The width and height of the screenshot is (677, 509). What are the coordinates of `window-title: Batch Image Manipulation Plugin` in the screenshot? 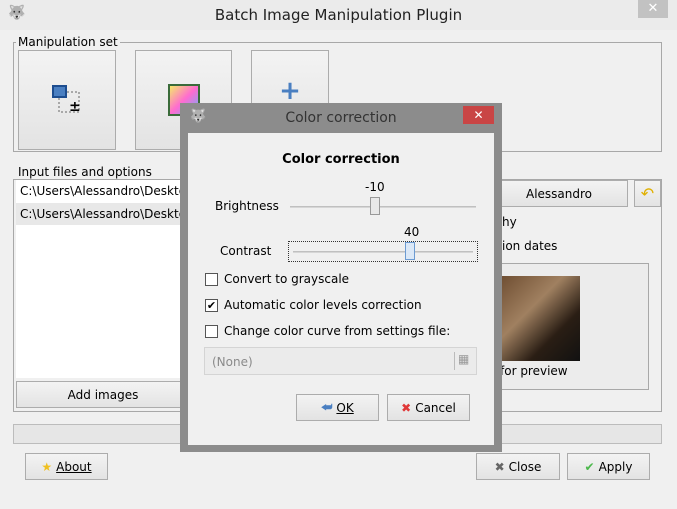 It's located at (338, 15).